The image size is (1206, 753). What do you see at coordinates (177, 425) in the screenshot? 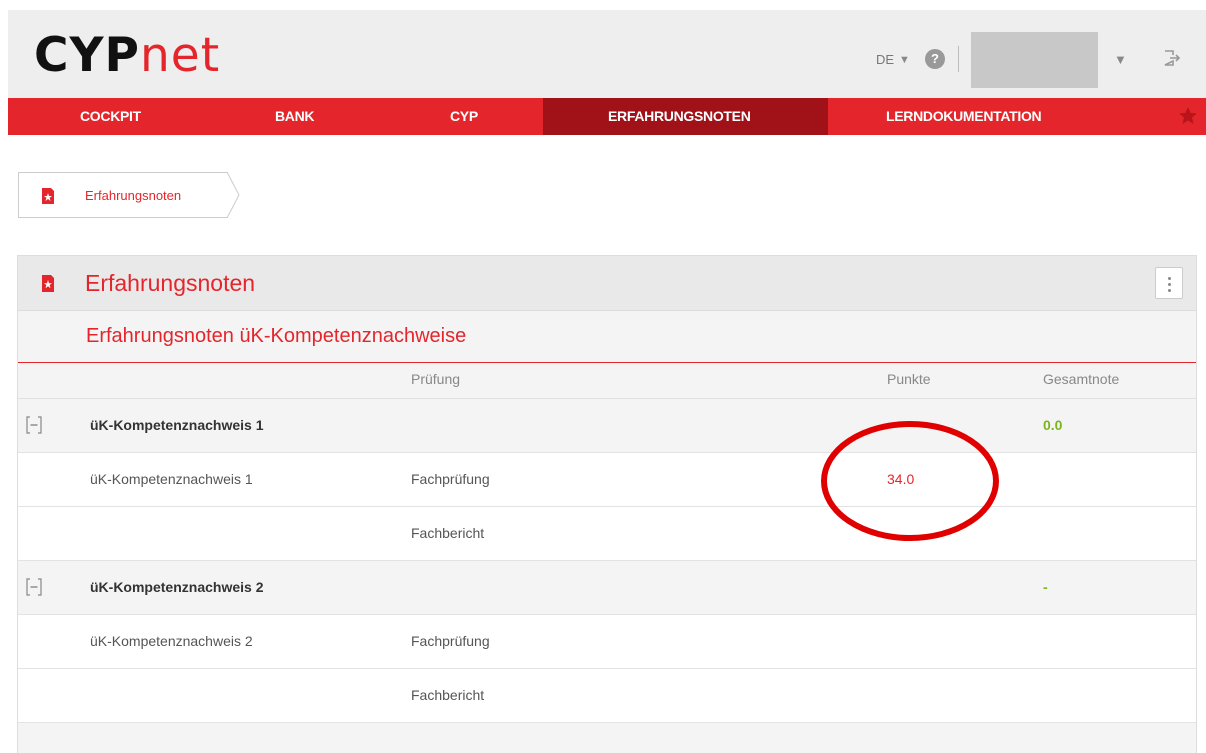
I see `group-label: üK-Kompetenznachweis 1` at bounding box center [177, 425].